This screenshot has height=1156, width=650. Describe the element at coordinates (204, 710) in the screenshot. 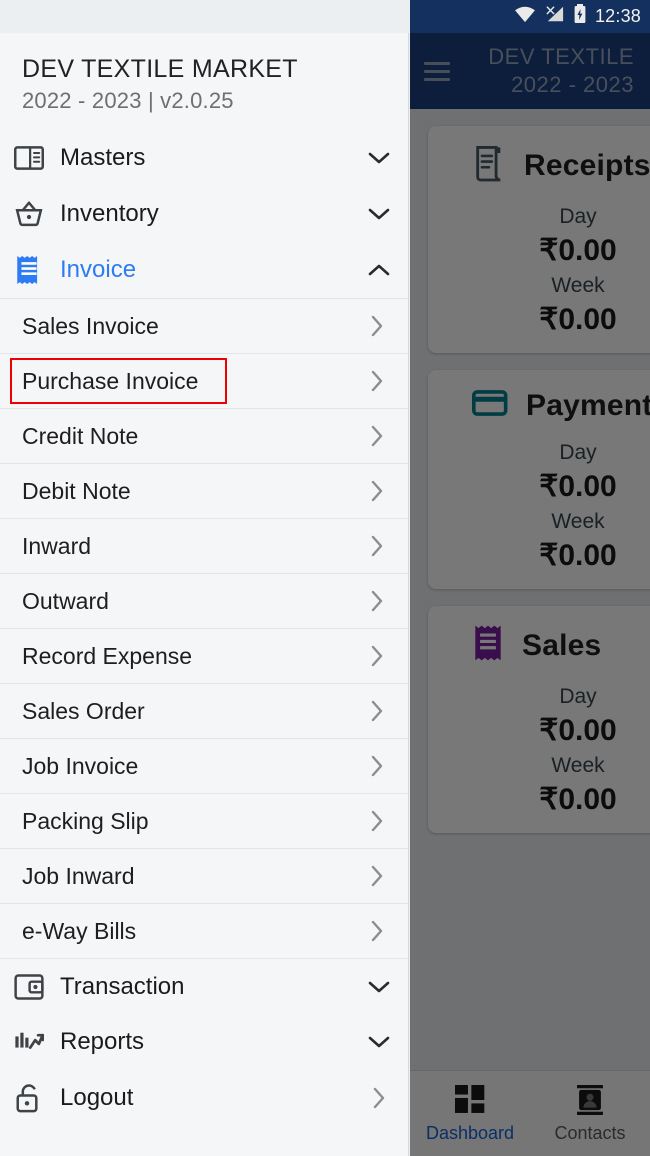

I see `drawer-item-sales-order: Sales Order` at that location.